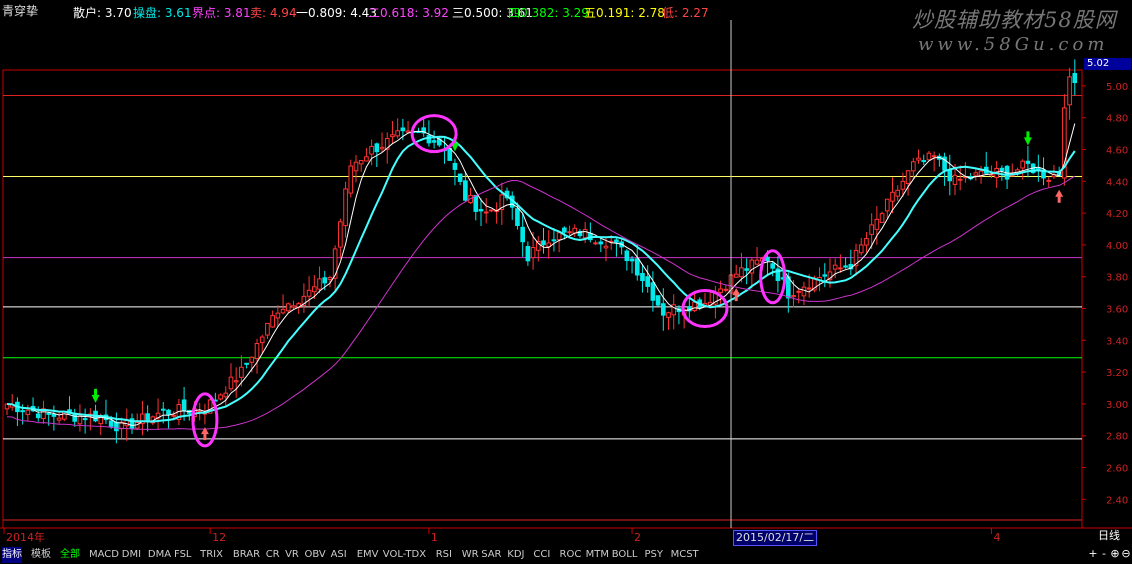 Image resolution: width=1132 pixels, height=564 pixels. I want to click on tab-vr: VR, so click(292, 555).